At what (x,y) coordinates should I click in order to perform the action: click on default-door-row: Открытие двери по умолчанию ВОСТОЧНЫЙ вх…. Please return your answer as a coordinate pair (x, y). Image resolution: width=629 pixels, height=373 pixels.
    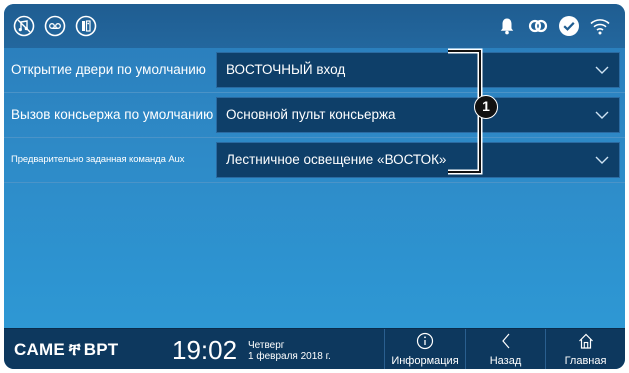
    Looking at the image, I should click on (314, 70).